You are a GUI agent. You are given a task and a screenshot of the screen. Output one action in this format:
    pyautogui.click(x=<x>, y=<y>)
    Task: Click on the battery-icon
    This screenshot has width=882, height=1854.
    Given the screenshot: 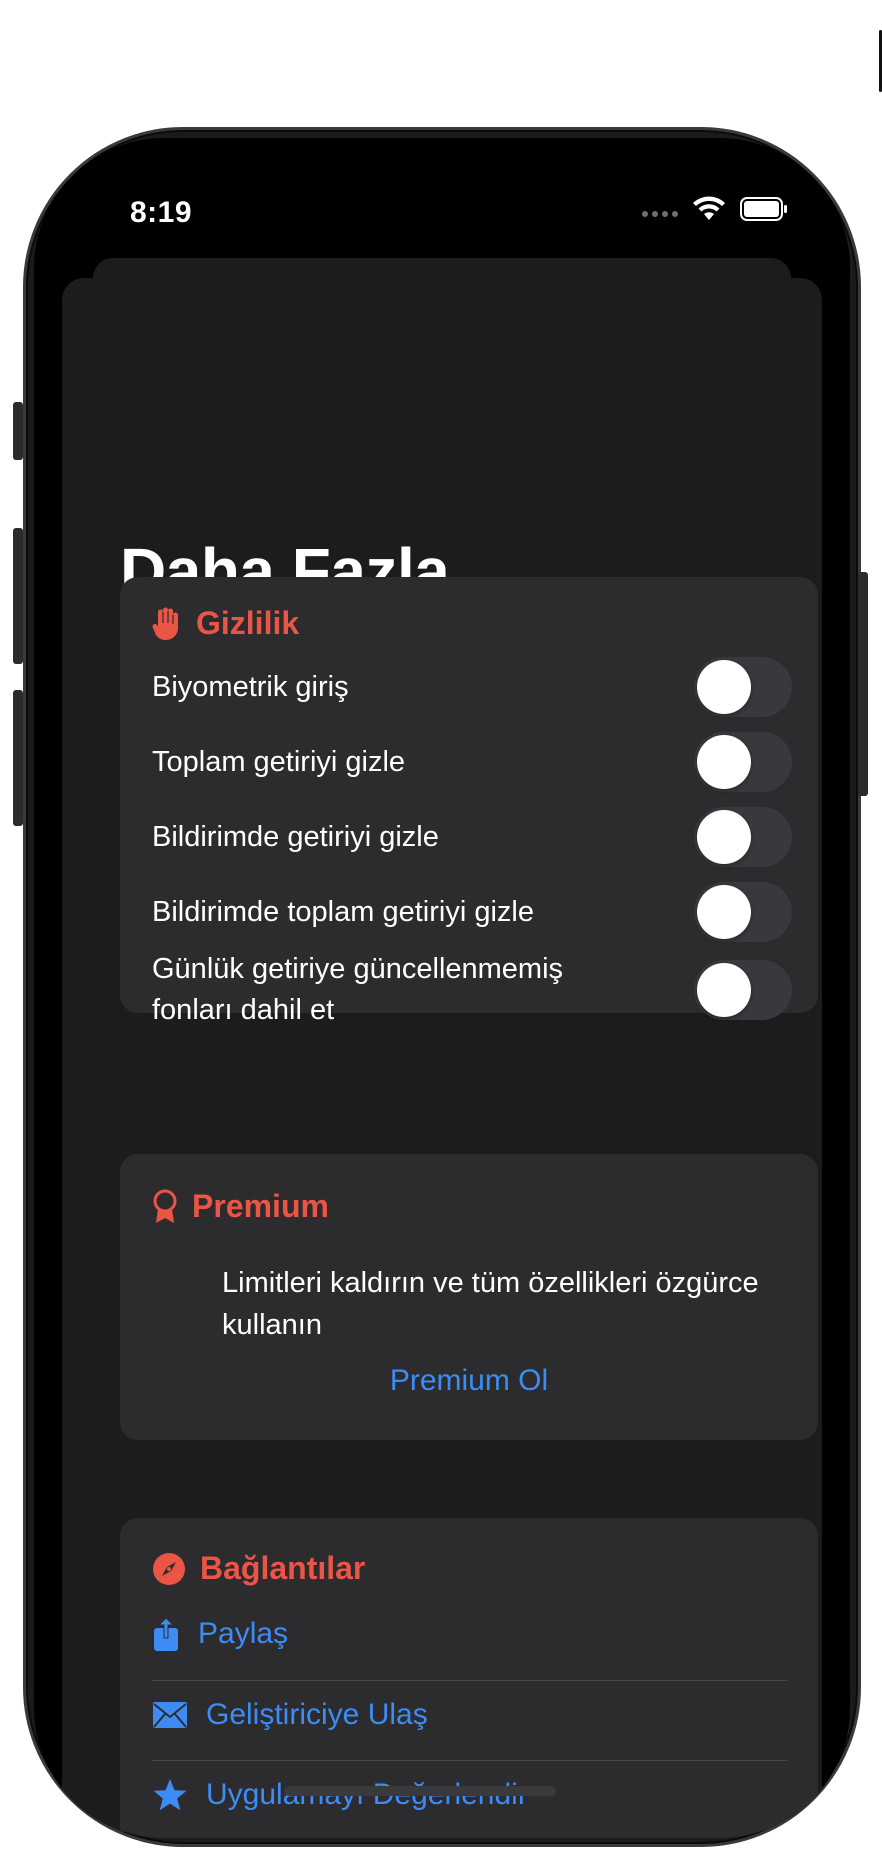 What is the action you would take?
    pyautogui.click(x=763, y=209)
    